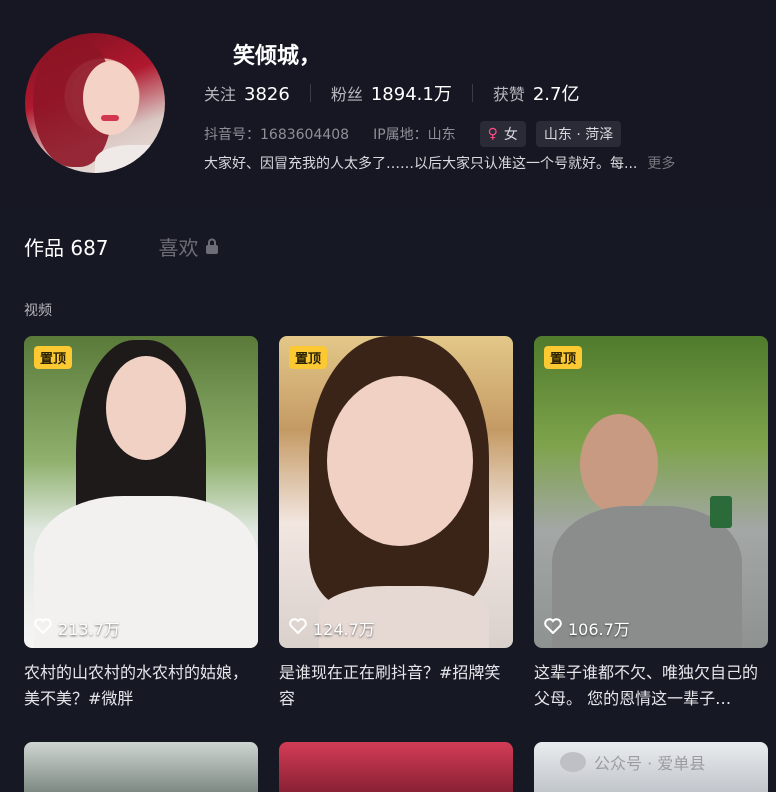 The height and width of the screenshot is (792, 776). Describe the element at coordinates (396, 686) in the screenshot. I see `video-caption: 是谁现在正在刷抖音？#招牌笑容` at that location.